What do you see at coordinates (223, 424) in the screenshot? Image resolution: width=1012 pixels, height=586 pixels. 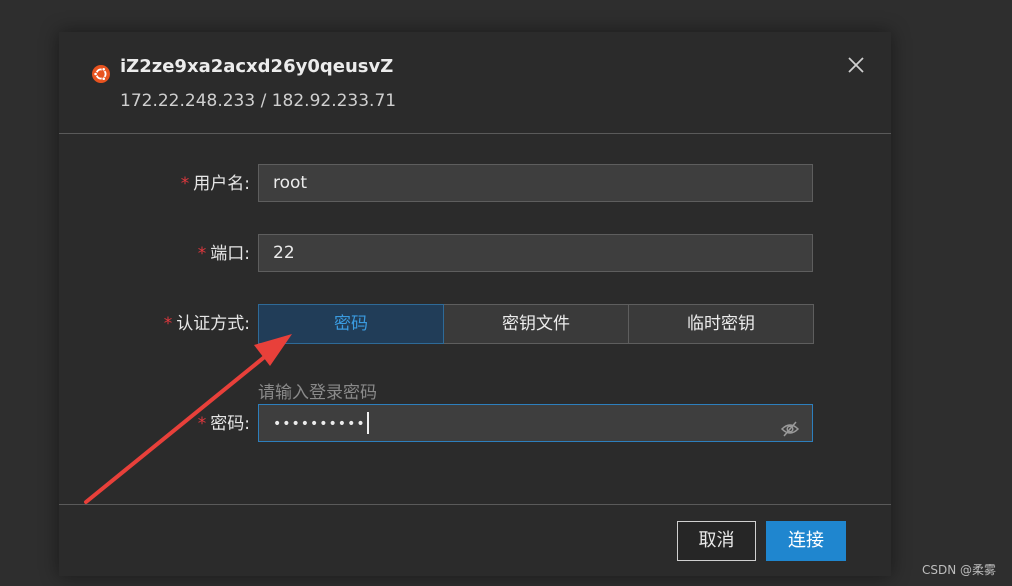 I see `password-label: * 密码:` at bounding box center [223, 424].